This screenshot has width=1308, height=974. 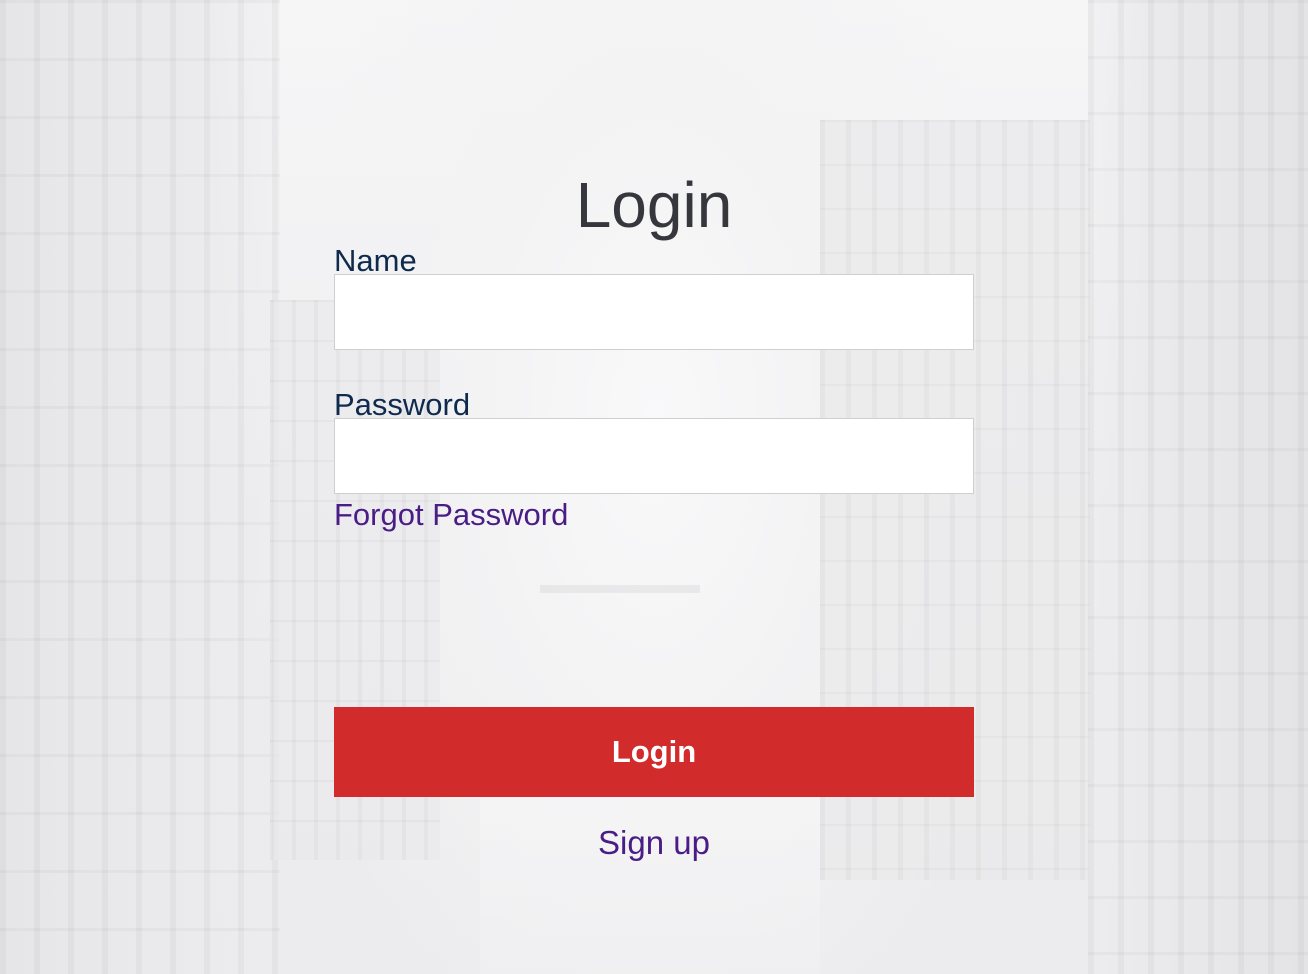 What do you see at coordinates (654, 456) in the screenshot?
I see `password-input` at bounding box center [654, 456].